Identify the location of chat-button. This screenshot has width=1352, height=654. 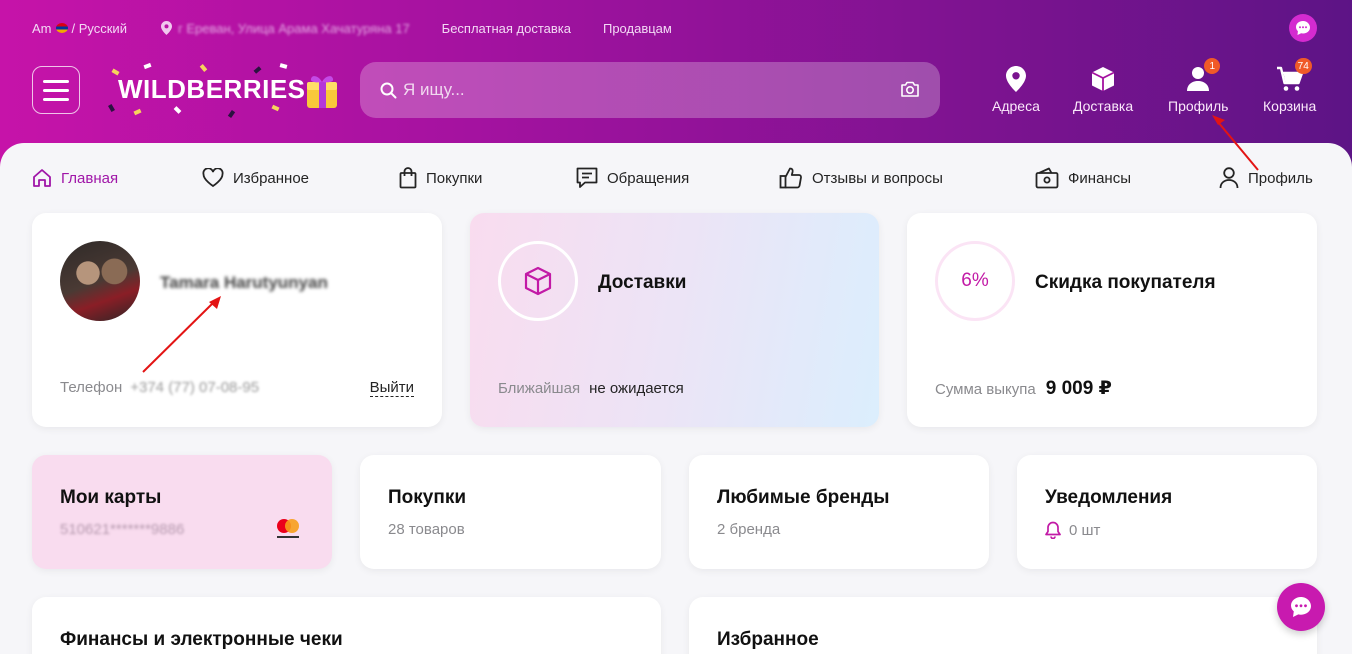
(1301, 607).